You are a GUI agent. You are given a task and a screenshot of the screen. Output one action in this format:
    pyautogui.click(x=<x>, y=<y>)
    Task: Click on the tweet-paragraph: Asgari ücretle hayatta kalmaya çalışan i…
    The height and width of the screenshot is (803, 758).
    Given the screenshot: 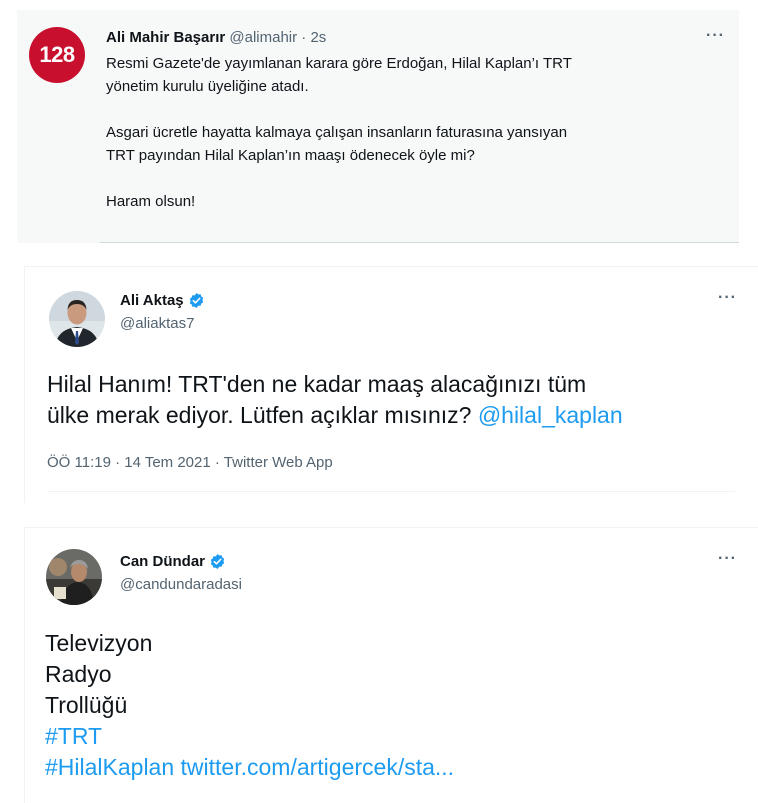 What is the action you would take?
    pyautogui.click(x=337, y=144)
    